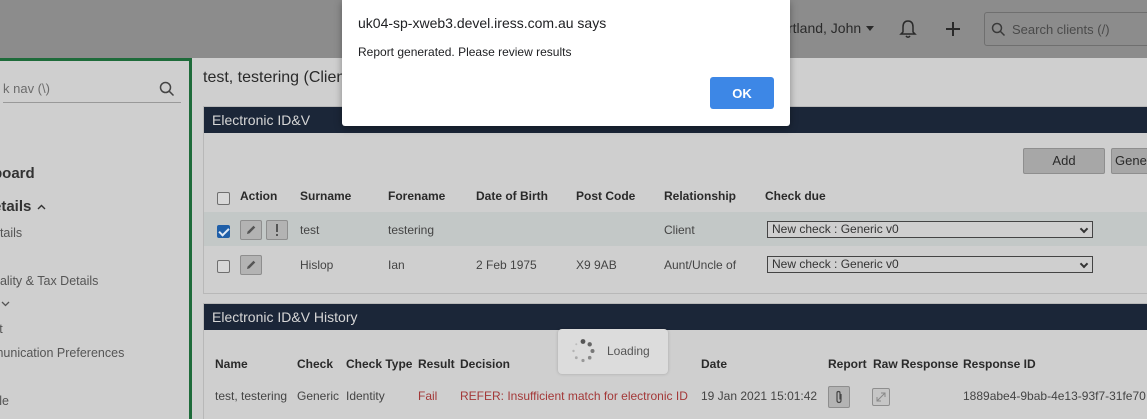  What do you see at coordinates (11, 233) in the screenshot?
I see `sidebar-subitem-details: etails` at bounding box center [11, 233].